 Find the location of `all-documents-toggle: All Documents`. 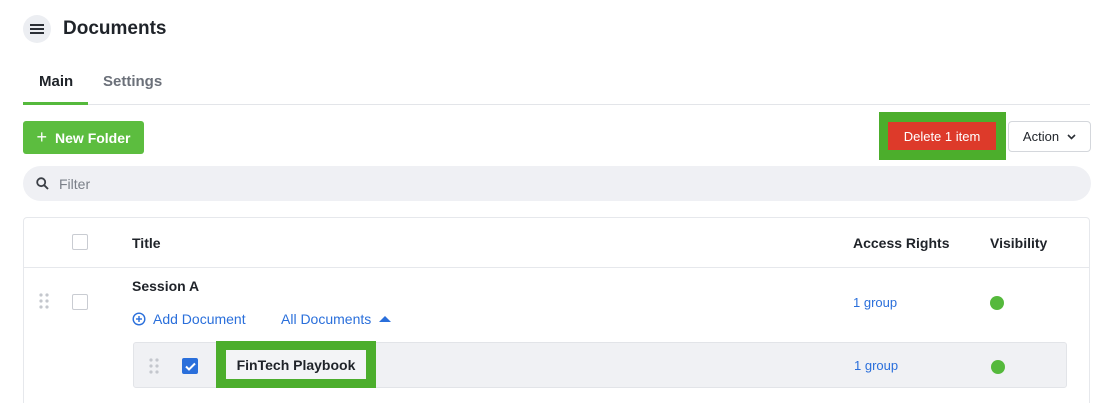

all-documents-toggle: All Documents is located at coordinates (336, 319).